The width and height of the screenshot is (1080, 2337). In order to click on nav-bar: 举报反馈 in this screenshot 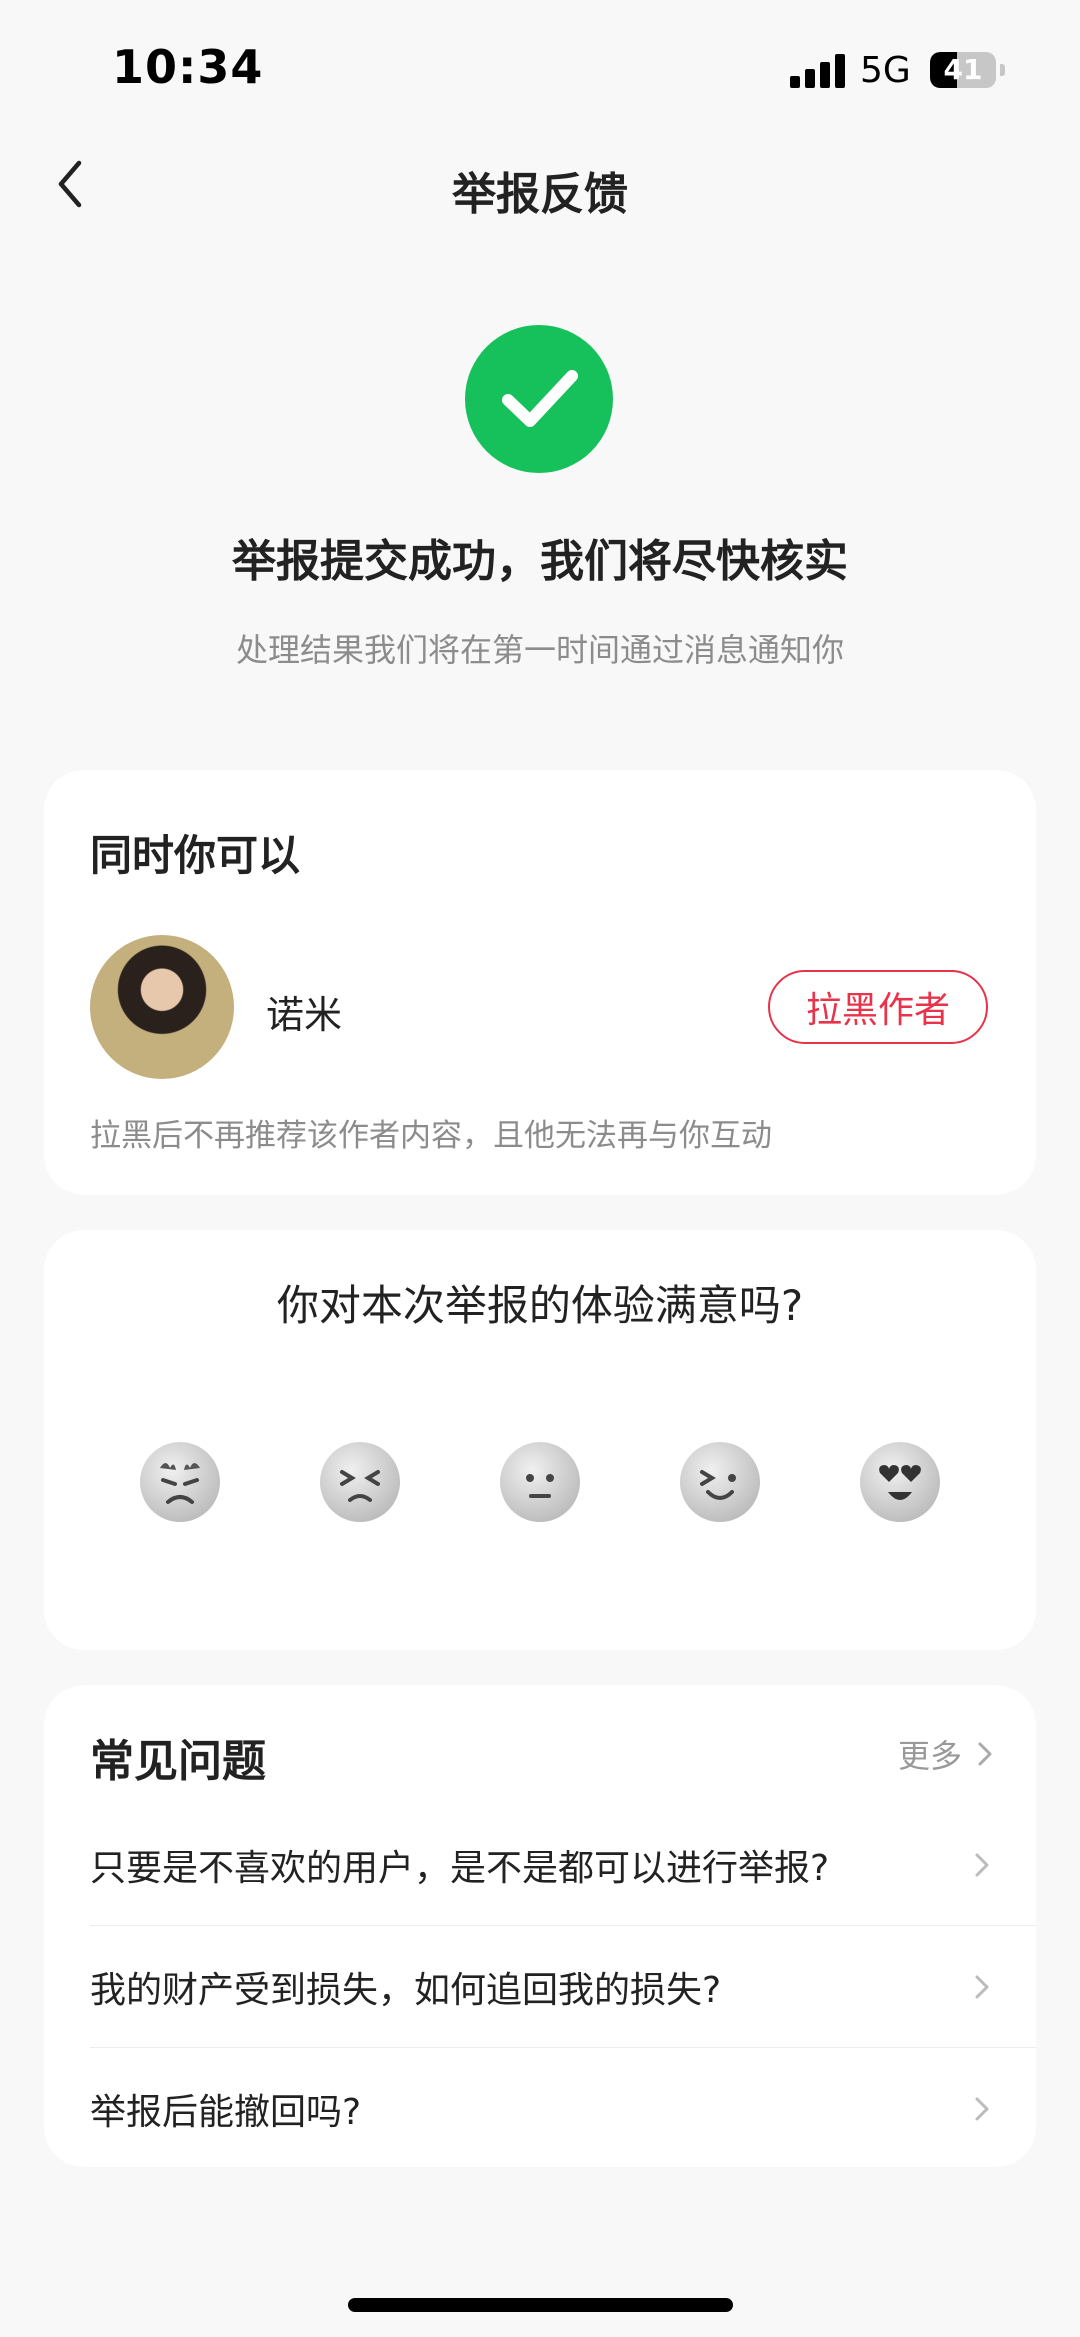, I will do `click(540, 185)`.